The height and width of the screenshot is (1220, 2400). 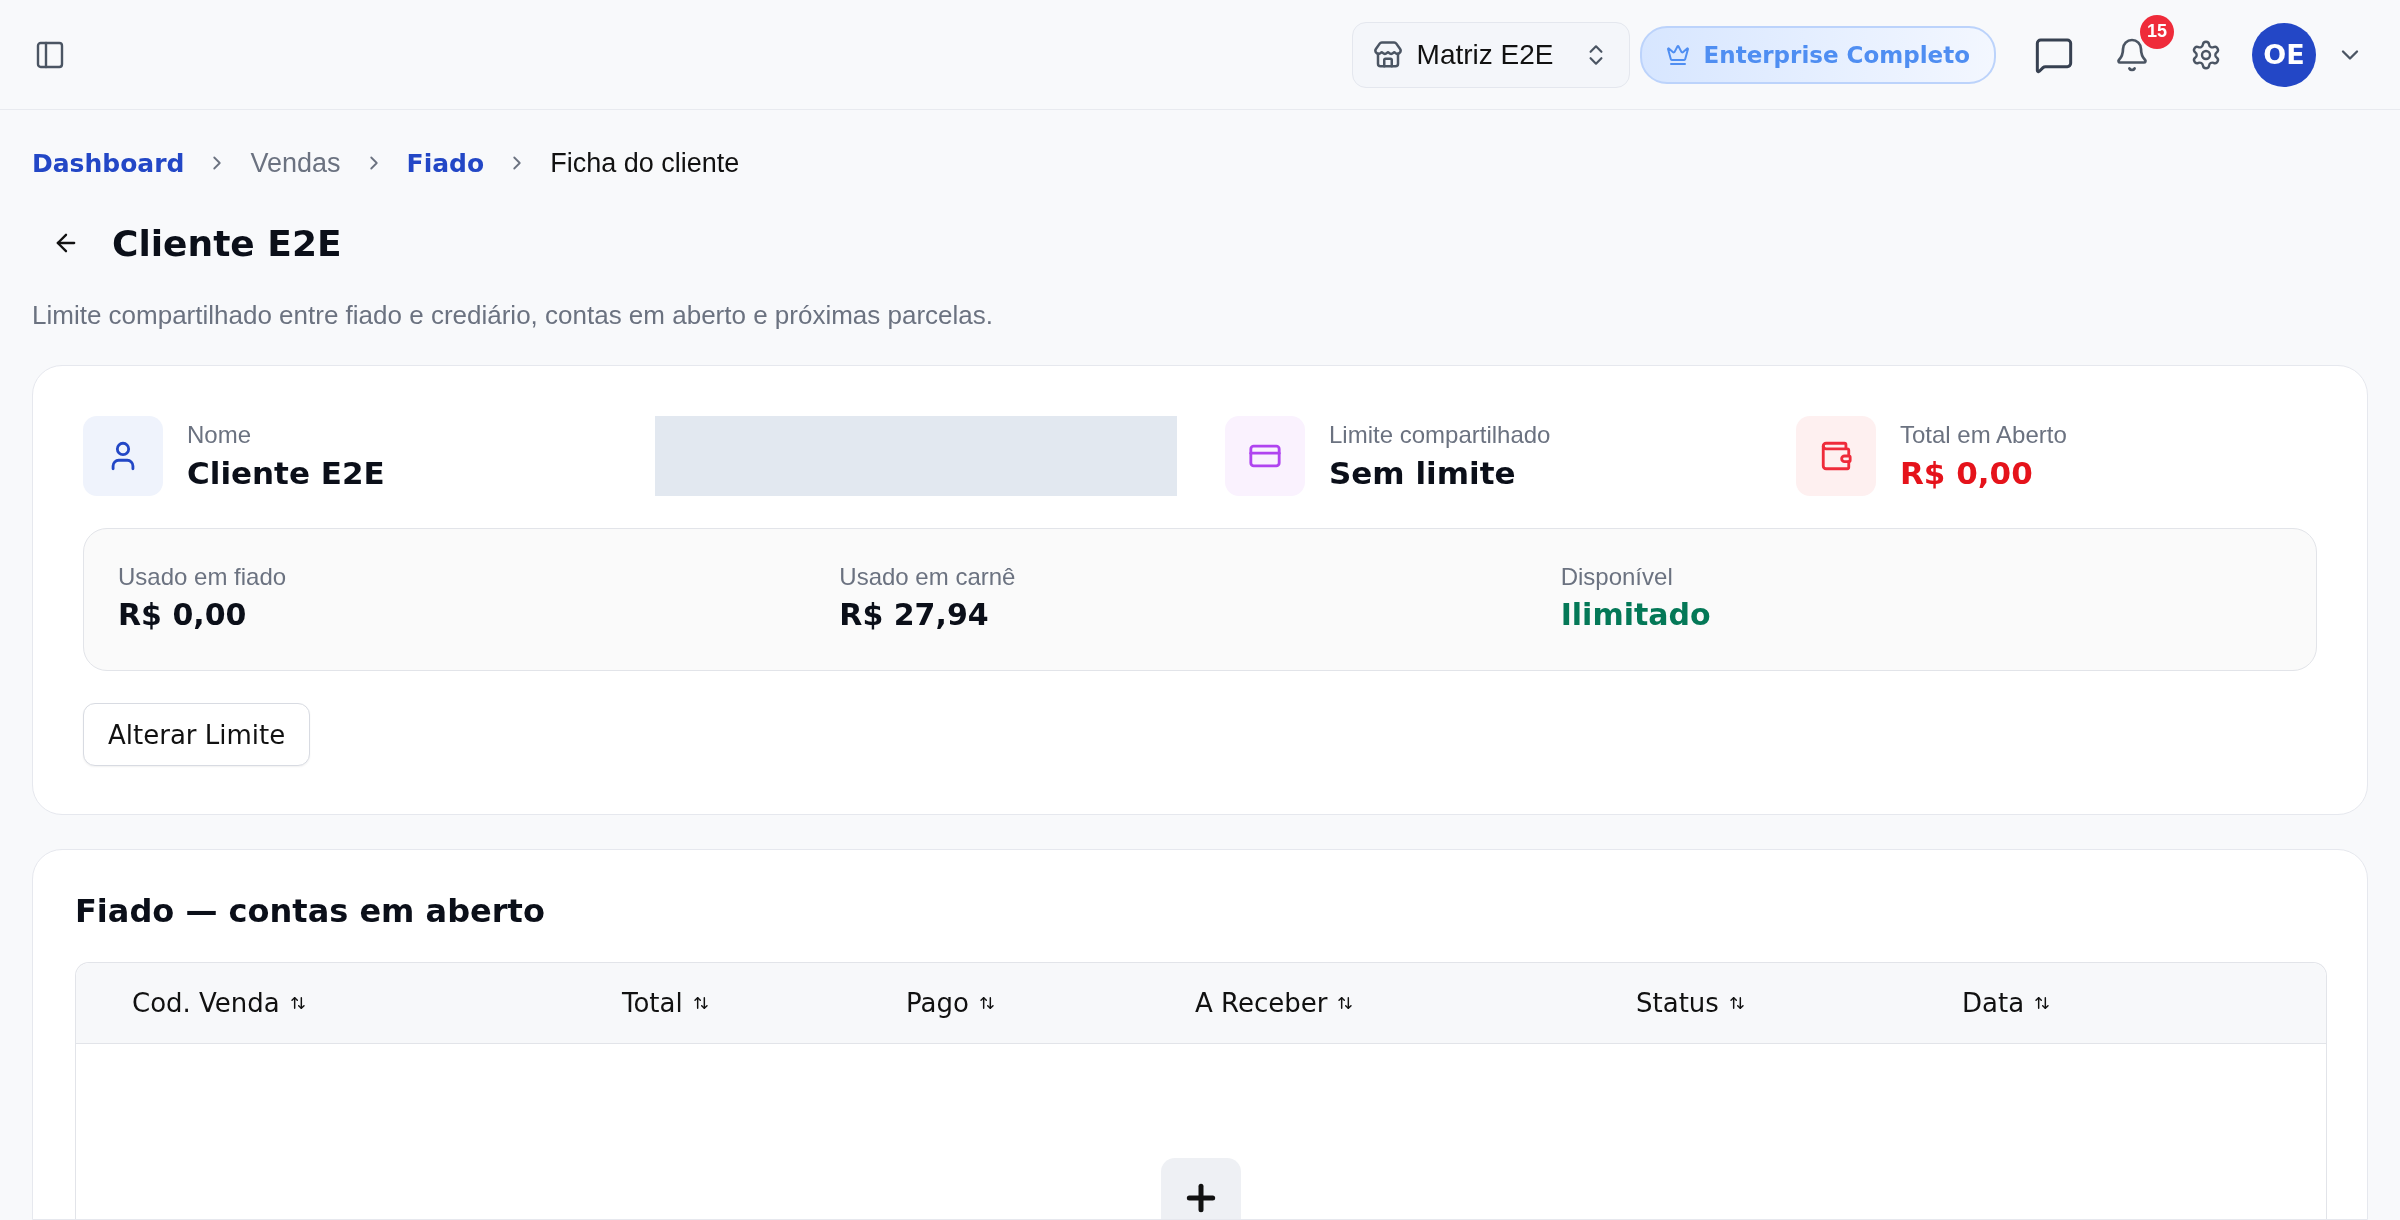 I want to click on summary-value: R$ 0,00, so click(x=183, y=614).